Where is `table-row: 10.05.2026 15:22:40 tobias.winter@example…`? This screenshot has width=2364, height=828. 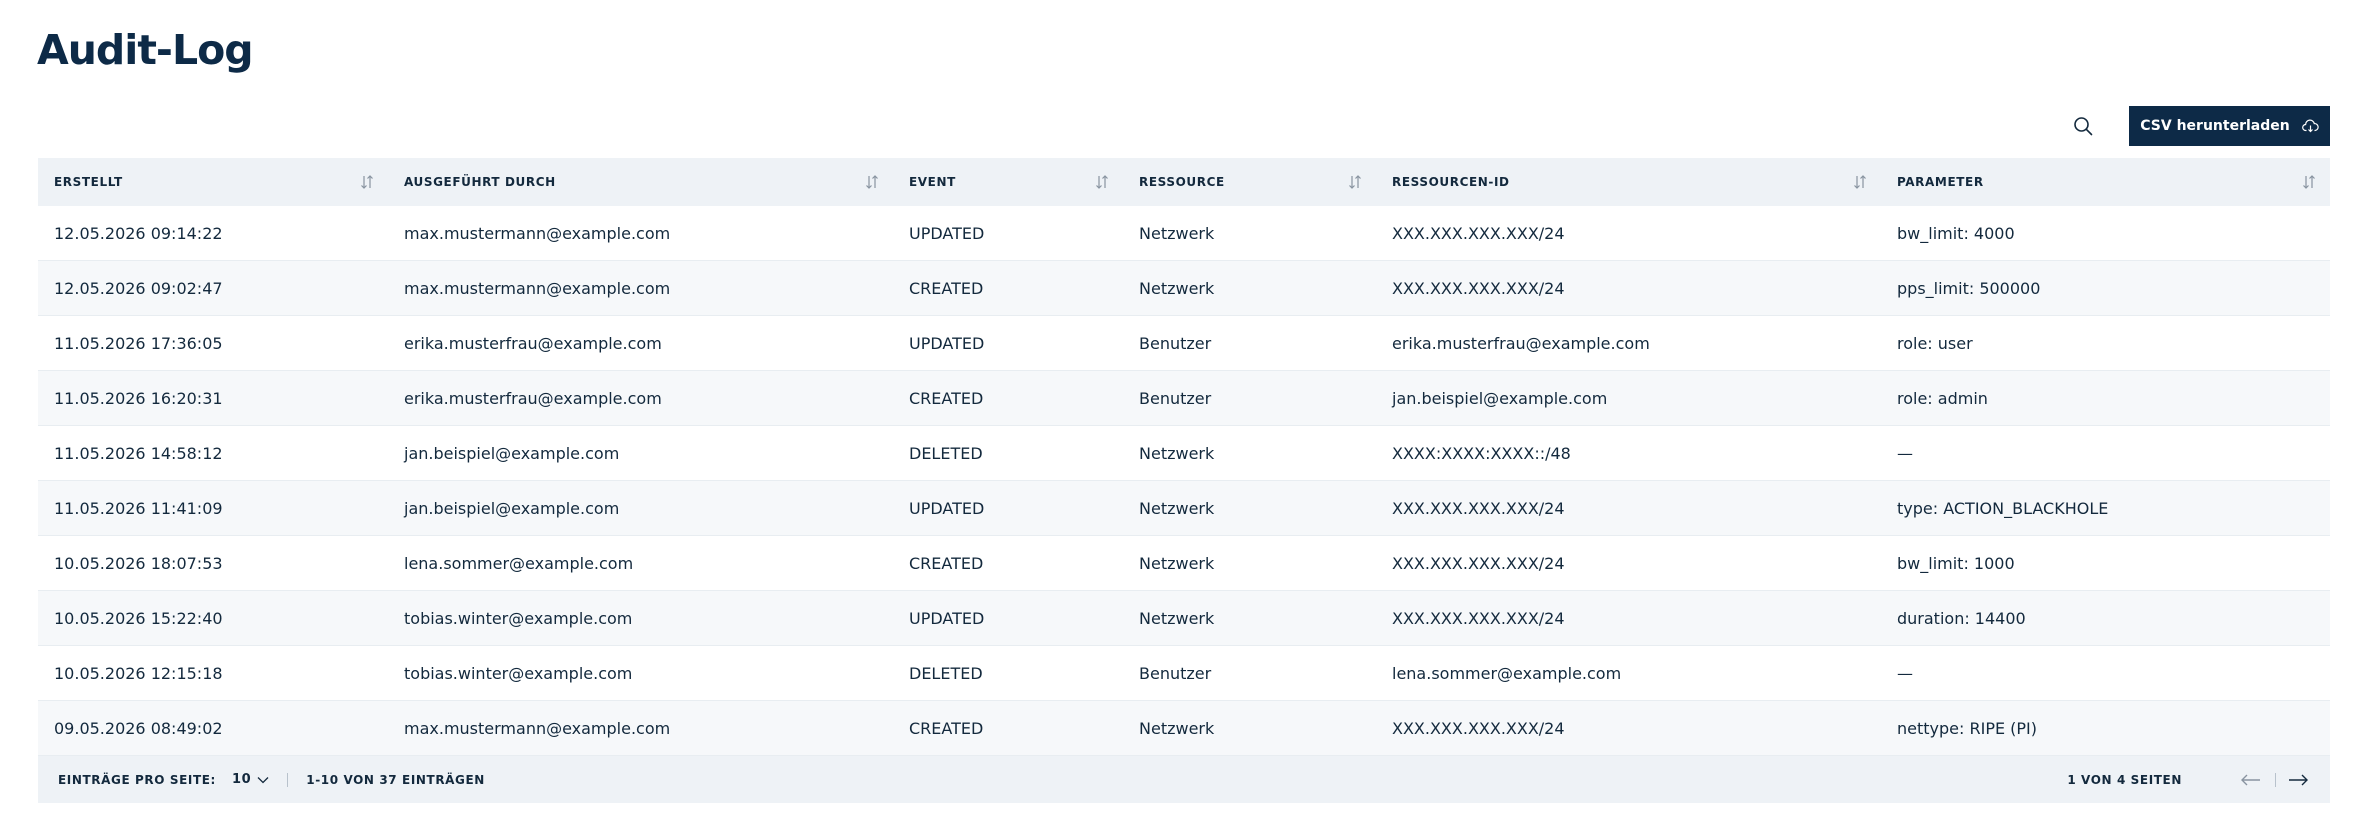
table-row: 10.05.2026 15:22:40 tobias.winter@example… is located at coordinates (1184, 618).